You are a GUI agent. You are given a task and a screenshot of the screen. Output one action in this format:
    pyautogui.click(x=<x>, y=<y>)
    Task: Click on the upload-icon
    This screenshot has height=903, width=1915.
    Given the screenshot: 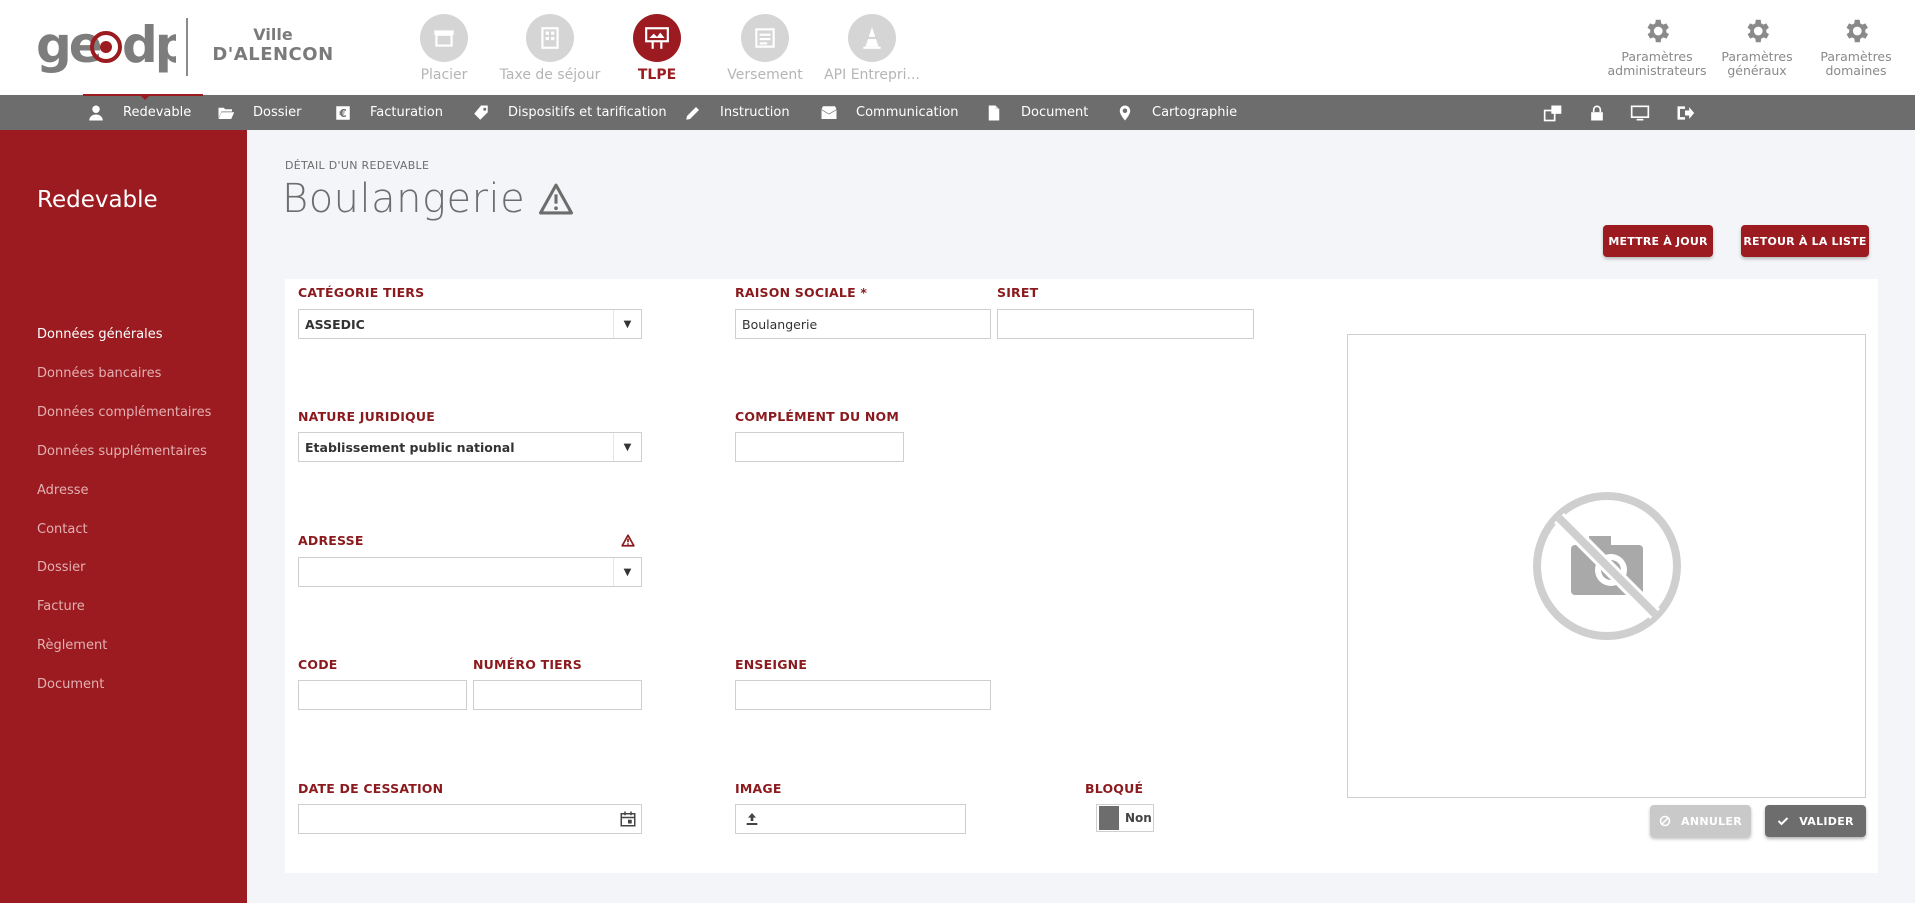 What is the action you would take?
    pyautogui.click(x=752, y=819)
    